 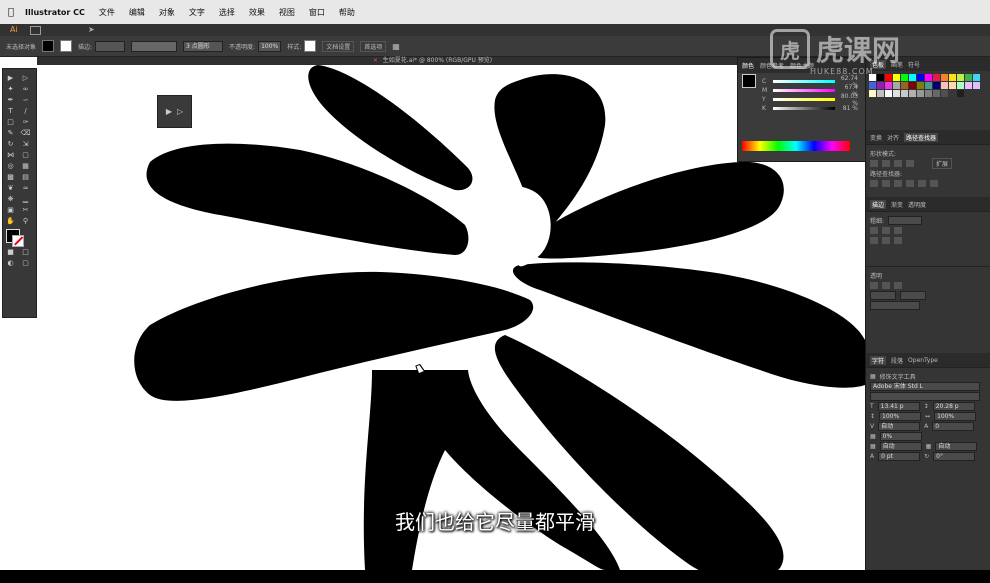 I want to click on crop-icon, so click(x=910, y=183).